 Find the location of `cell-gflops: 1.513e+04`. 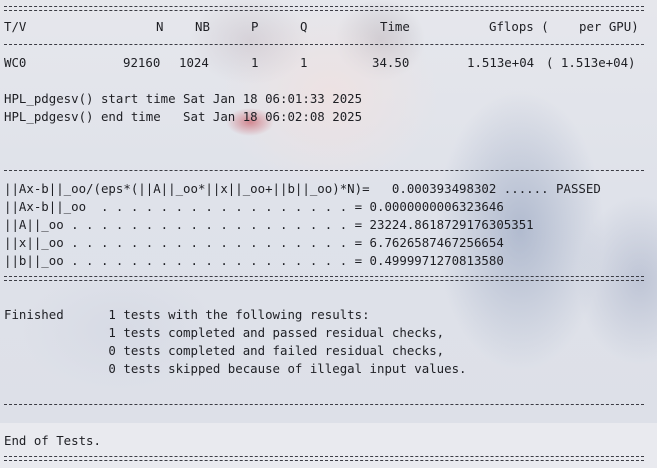

cell-gflops: 1.513e+04 is located at coordinates (501, 62).